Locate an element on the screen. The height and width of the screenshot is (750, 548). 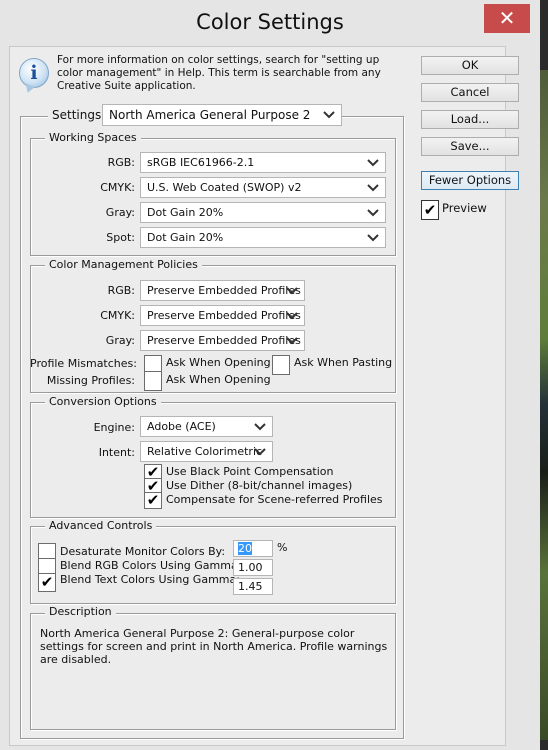
preview-label: Preview is located at coordinates (464, 208).